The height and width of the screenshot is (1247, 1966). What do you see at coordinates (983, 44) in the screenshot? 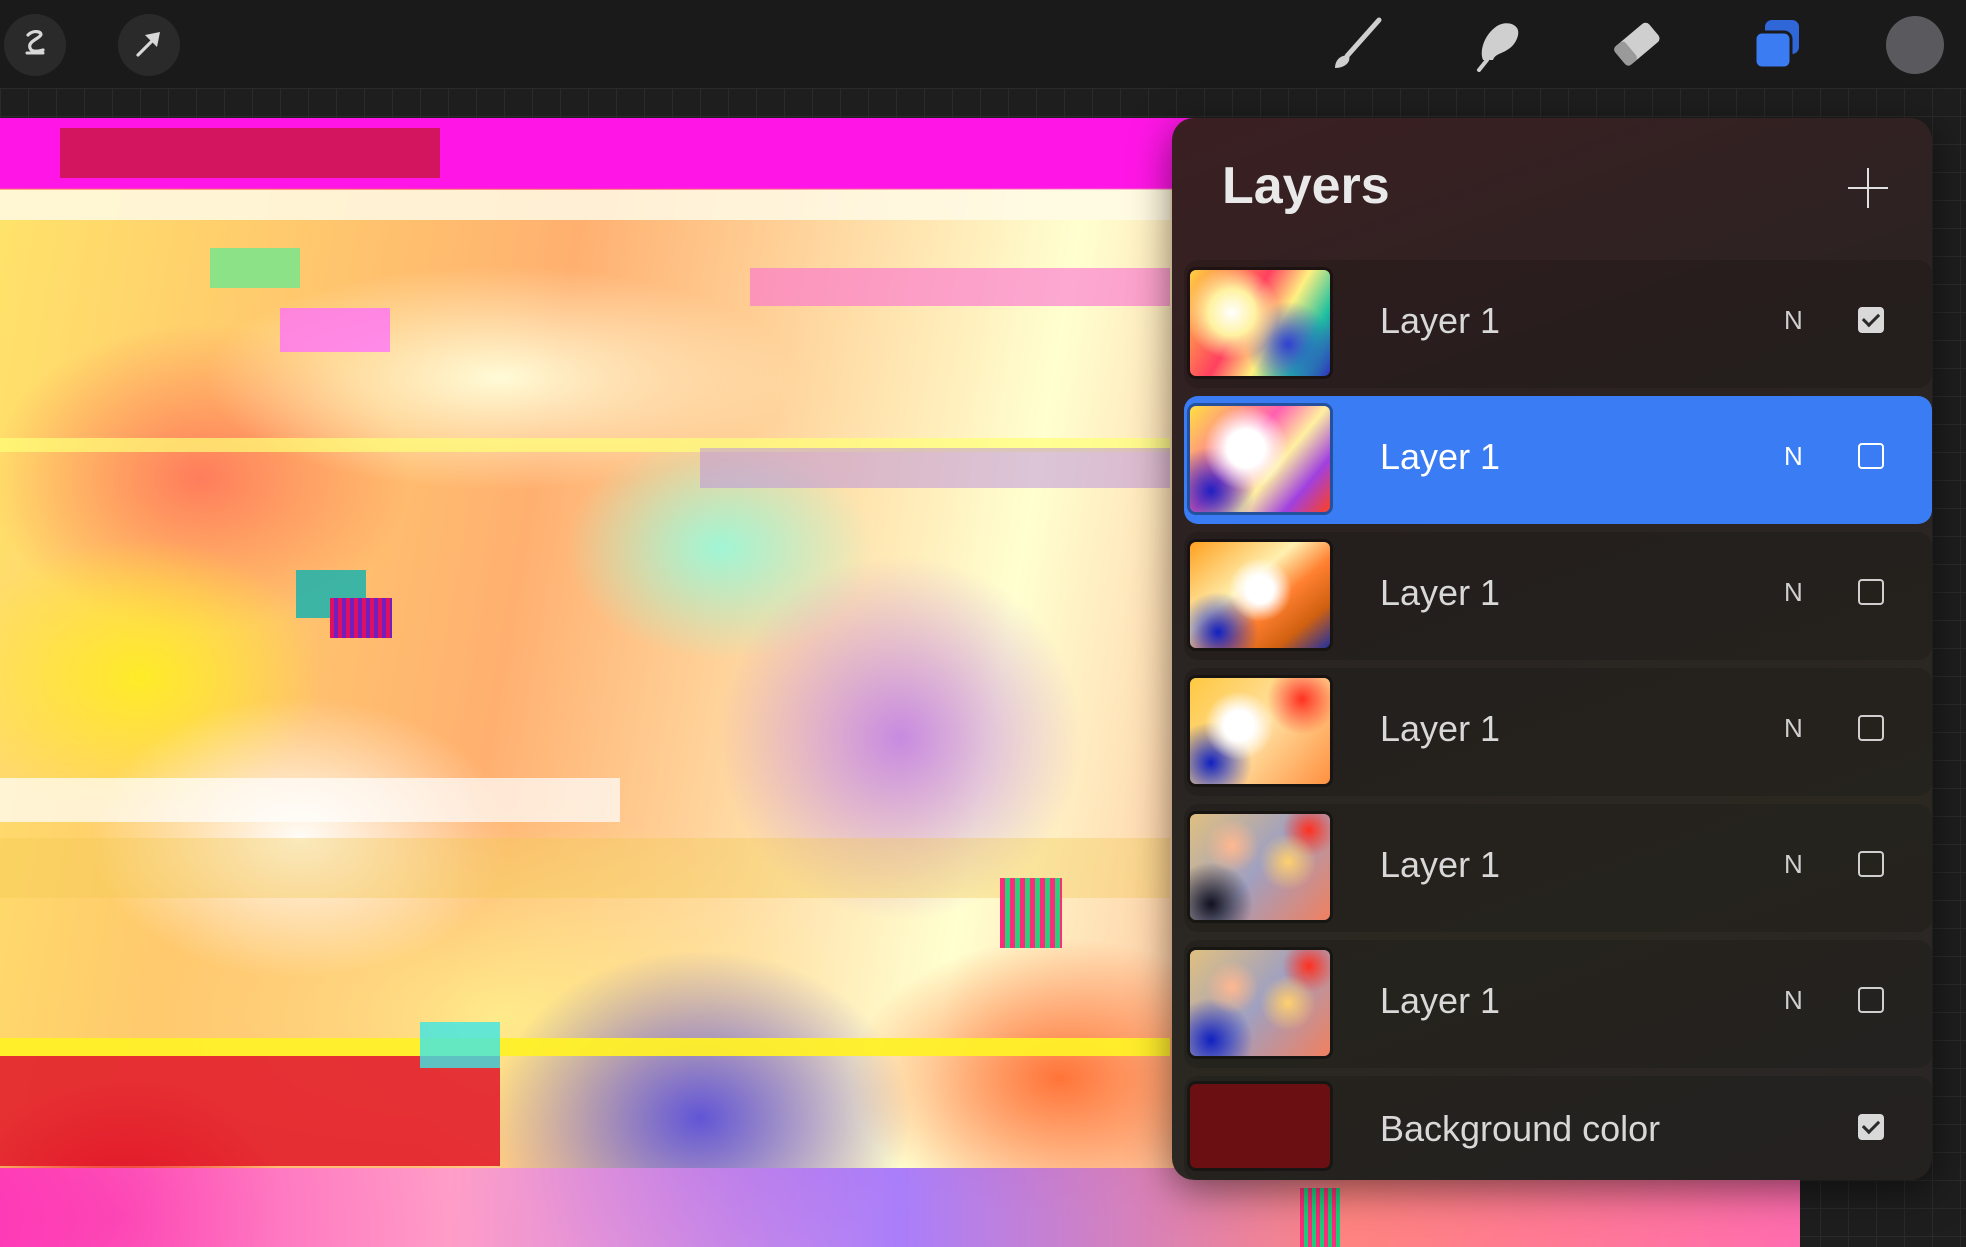
I see `top-toolbar` at bounding box center [983, 44].